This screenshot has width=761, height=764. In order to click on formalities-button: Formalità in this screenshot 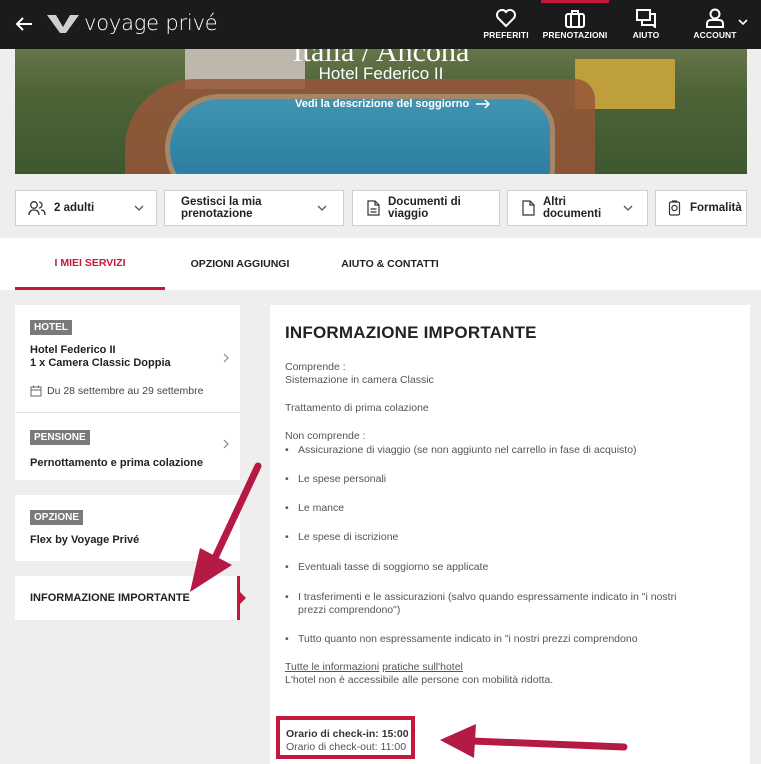, I will do `click(701, 208)`.